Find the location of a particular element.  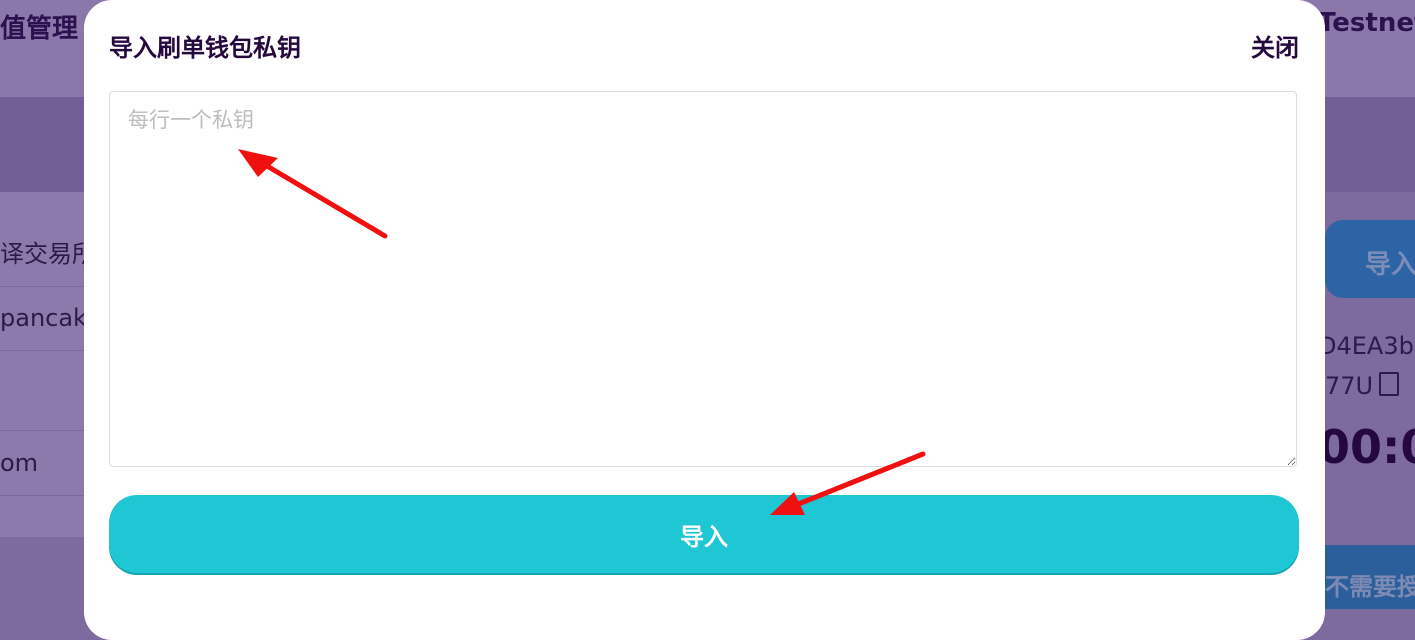

address-line-2: 77U is located at coordinates (1362, 386).